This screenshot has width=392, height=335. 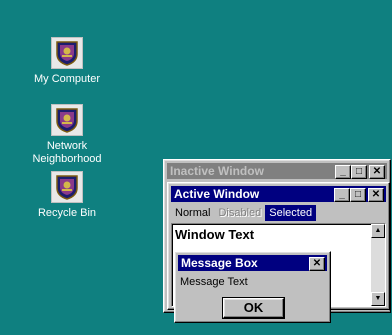 I want to click on desktop-icon-network-neighborhood: Network Neighborhood, so click(x=67, y=135).